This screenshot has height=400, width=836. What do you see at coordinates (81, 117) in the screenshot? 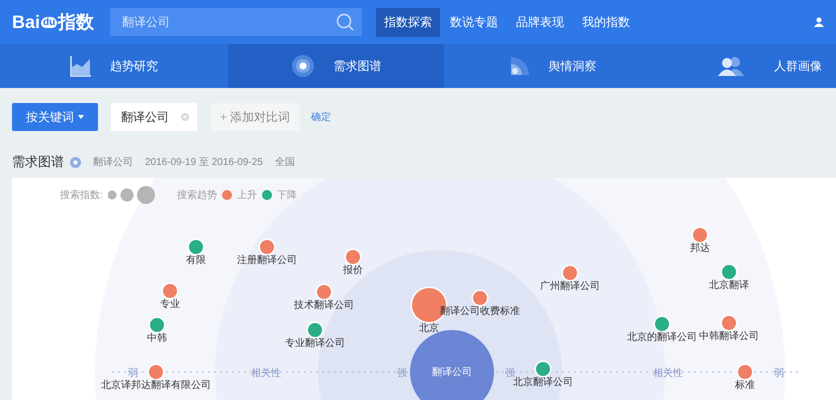
I see `caret-icon` at bounding box center [81, 117].